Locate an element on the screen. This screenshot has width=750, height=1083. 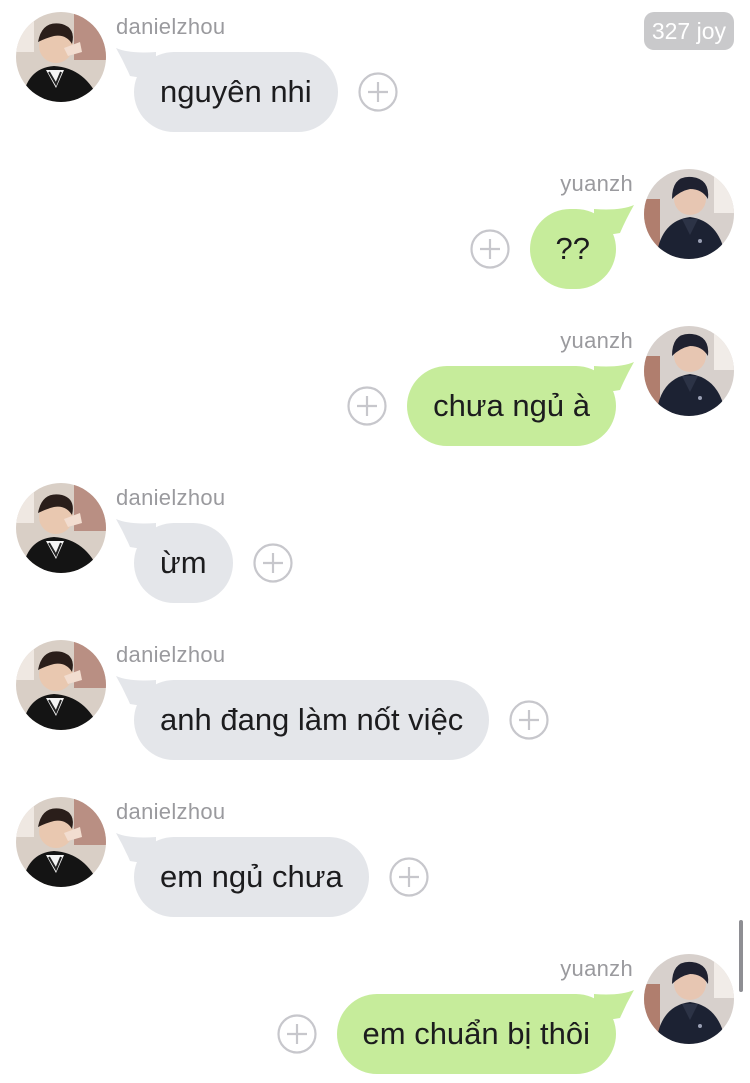
outgoing-message-bubble: em chuẩn bị thôi is located at coordinates (485, 1032).